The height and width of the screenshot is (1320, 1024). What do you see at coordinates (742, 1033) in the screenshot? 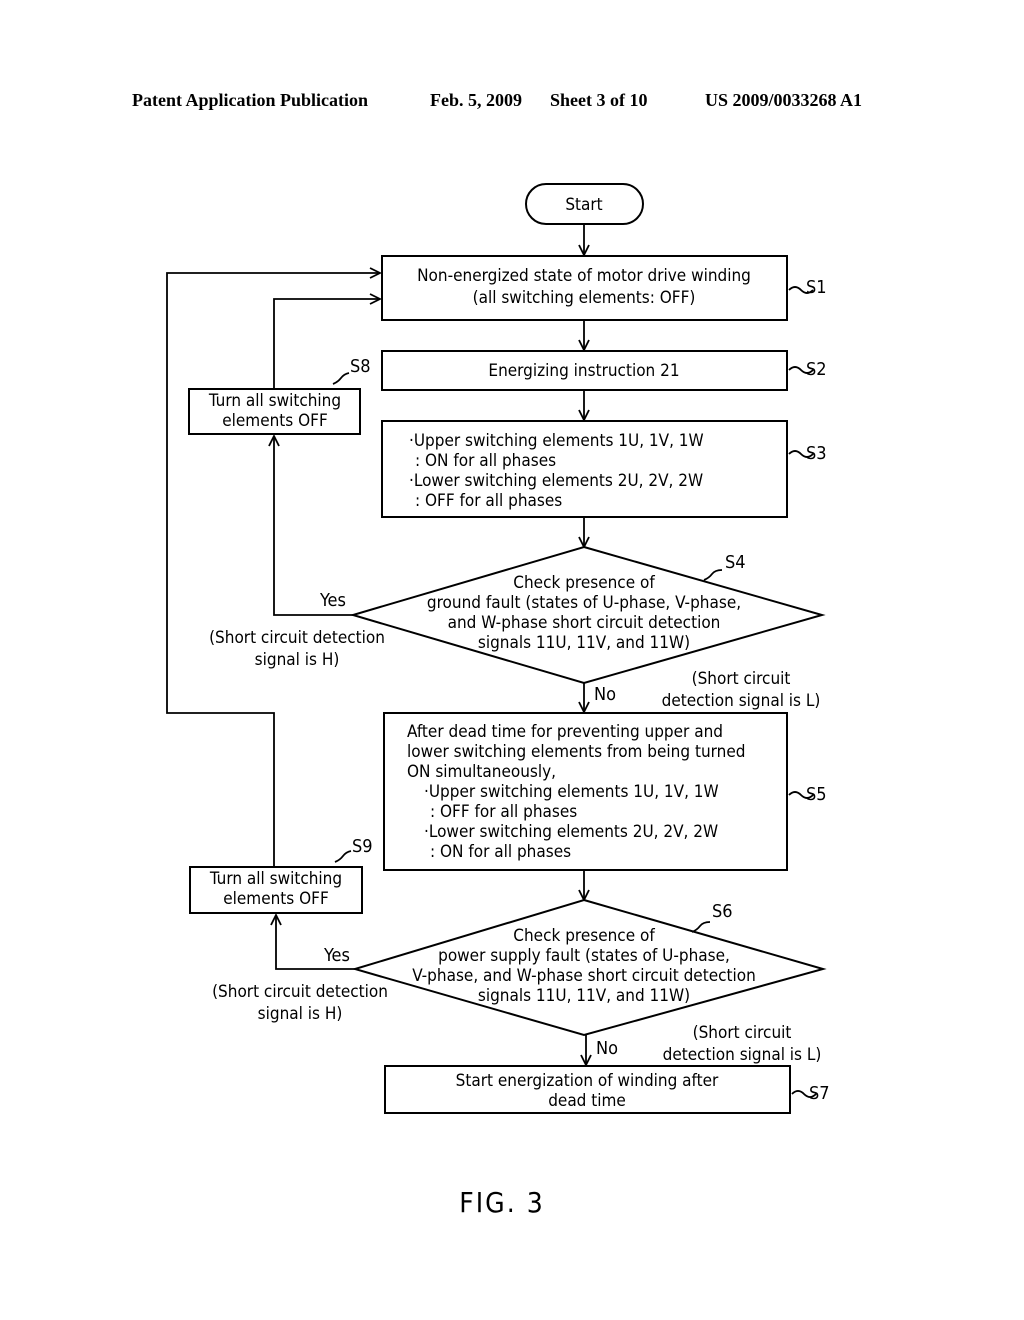
I see `s6-no-note-1: (Short circuit` at bounding box center [742, 1033].